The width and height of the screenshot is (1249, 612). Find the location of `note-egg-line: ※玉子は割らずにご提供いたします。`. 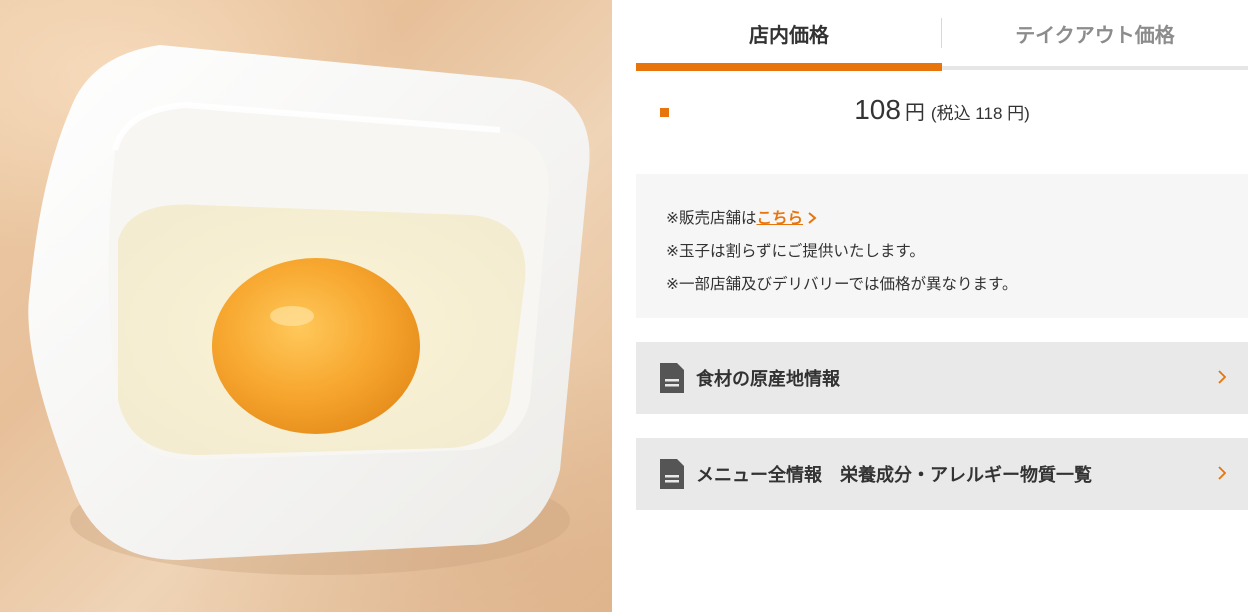

note-egg-line: ※玉子は割らずにご提供いたします。 is located at coordinates (795, 251).